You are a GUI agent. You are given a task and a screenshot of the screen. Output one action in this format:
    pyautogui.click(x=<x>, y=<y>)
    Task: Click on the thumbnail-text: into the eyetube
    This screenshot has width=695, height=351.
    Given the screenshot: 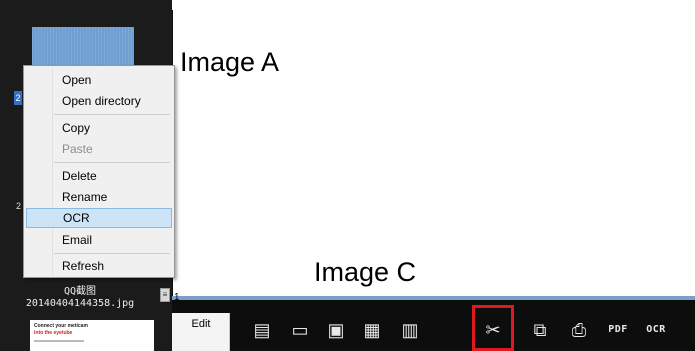 What is the action you would take?
    pyautogui.click(x=53, y=333)
    